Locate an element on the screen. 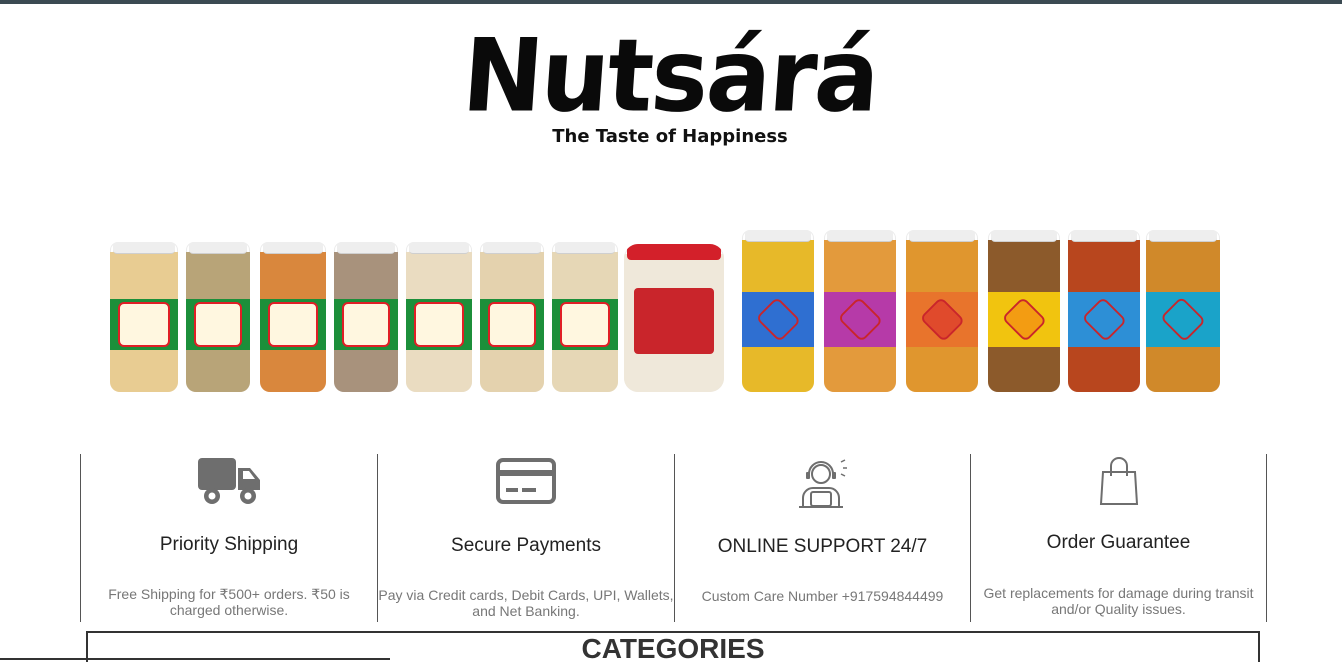  brand-name: Nutsárá is located at coordinates (670, 76).